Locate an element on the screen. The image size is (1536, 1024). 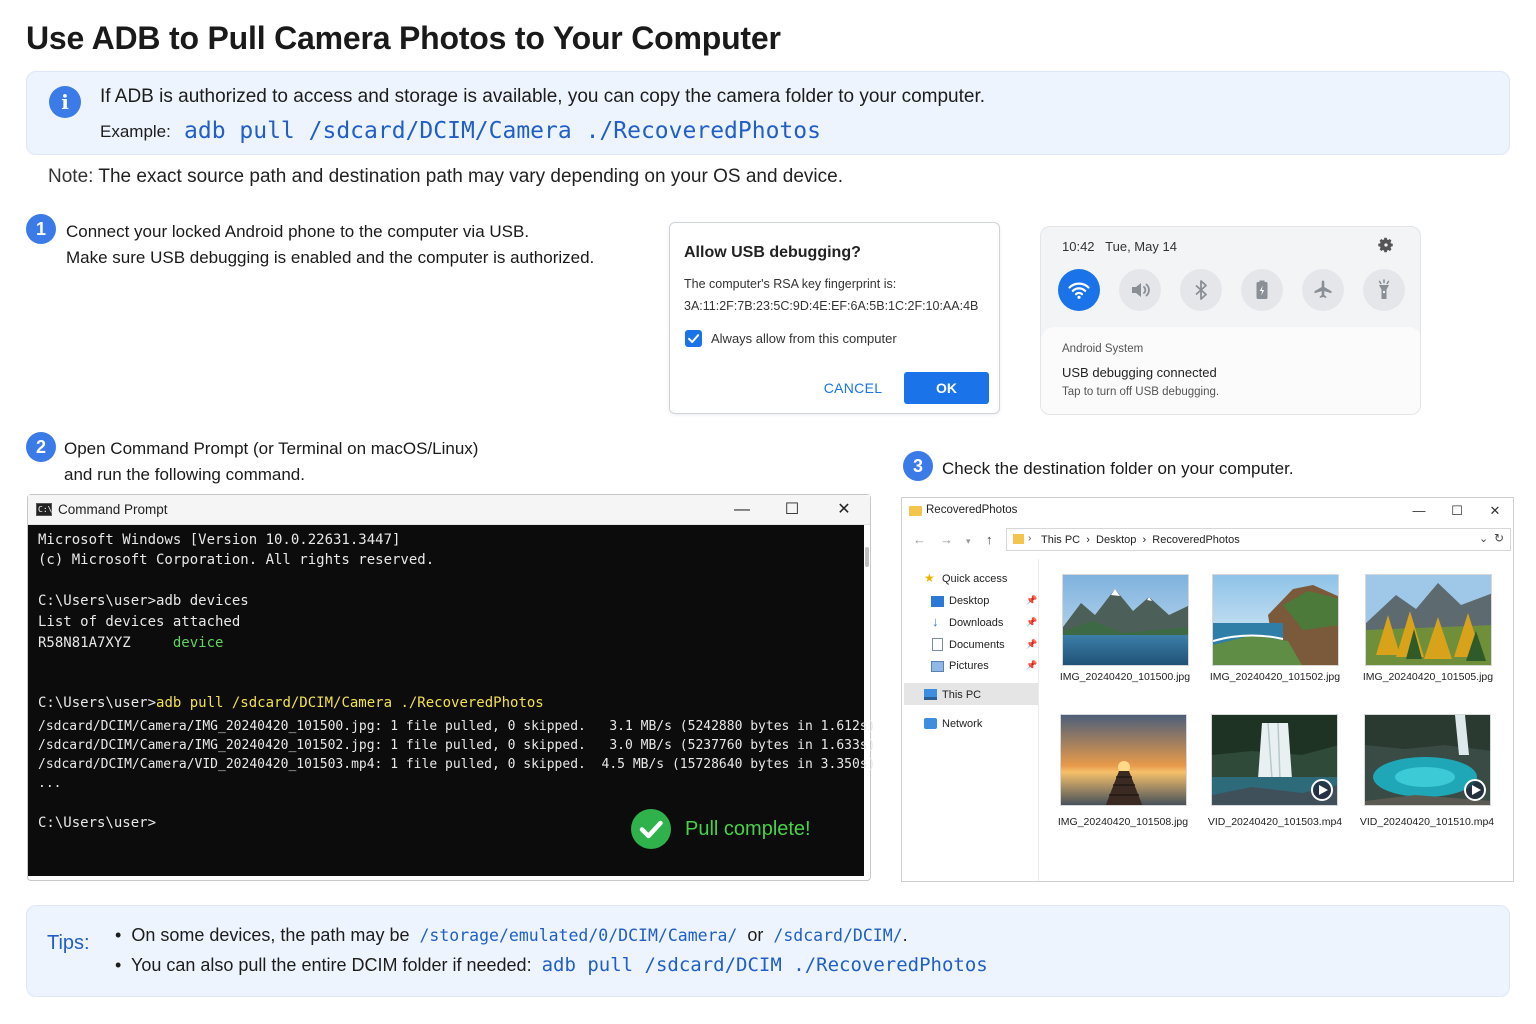
status-time: 10:42 Tue, May 14 is located at coordinates (1119, 246).